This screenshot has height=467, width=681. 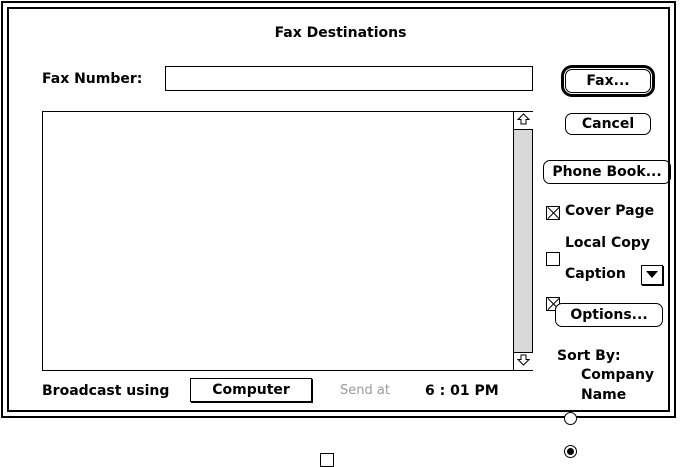 What do you see at coordinates (251, 390) in the screenshot?
I see `broadcast-popup: Computer` at bounding box center [251, 390].